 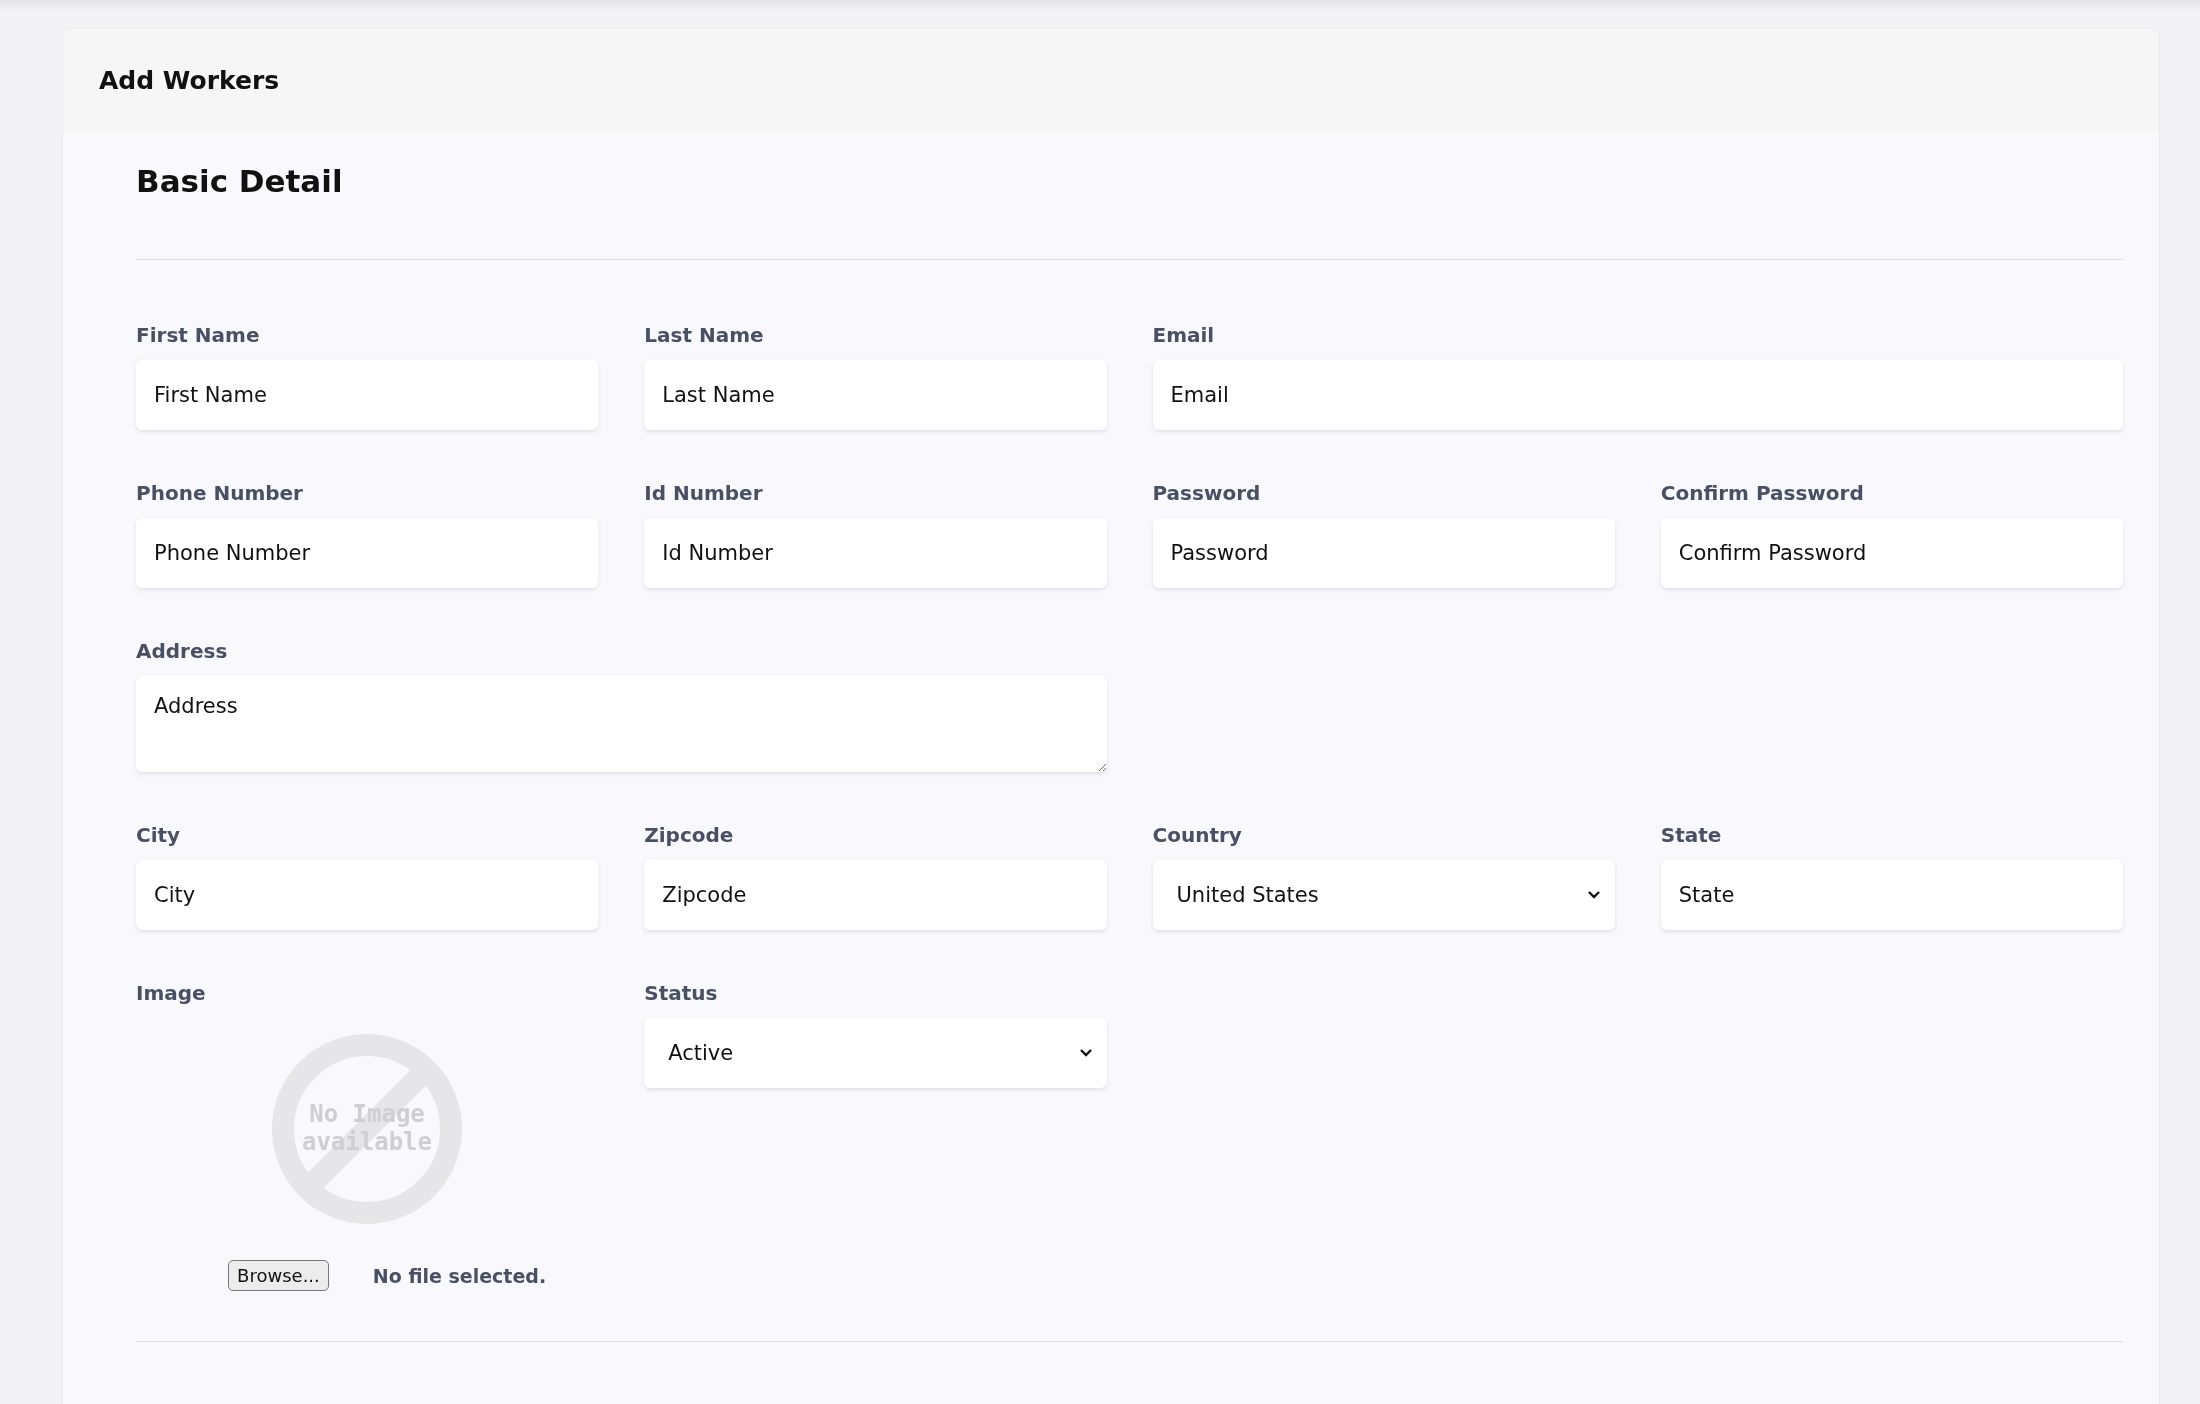 I want to click on field-label: Status, so click(x=681, y=993).